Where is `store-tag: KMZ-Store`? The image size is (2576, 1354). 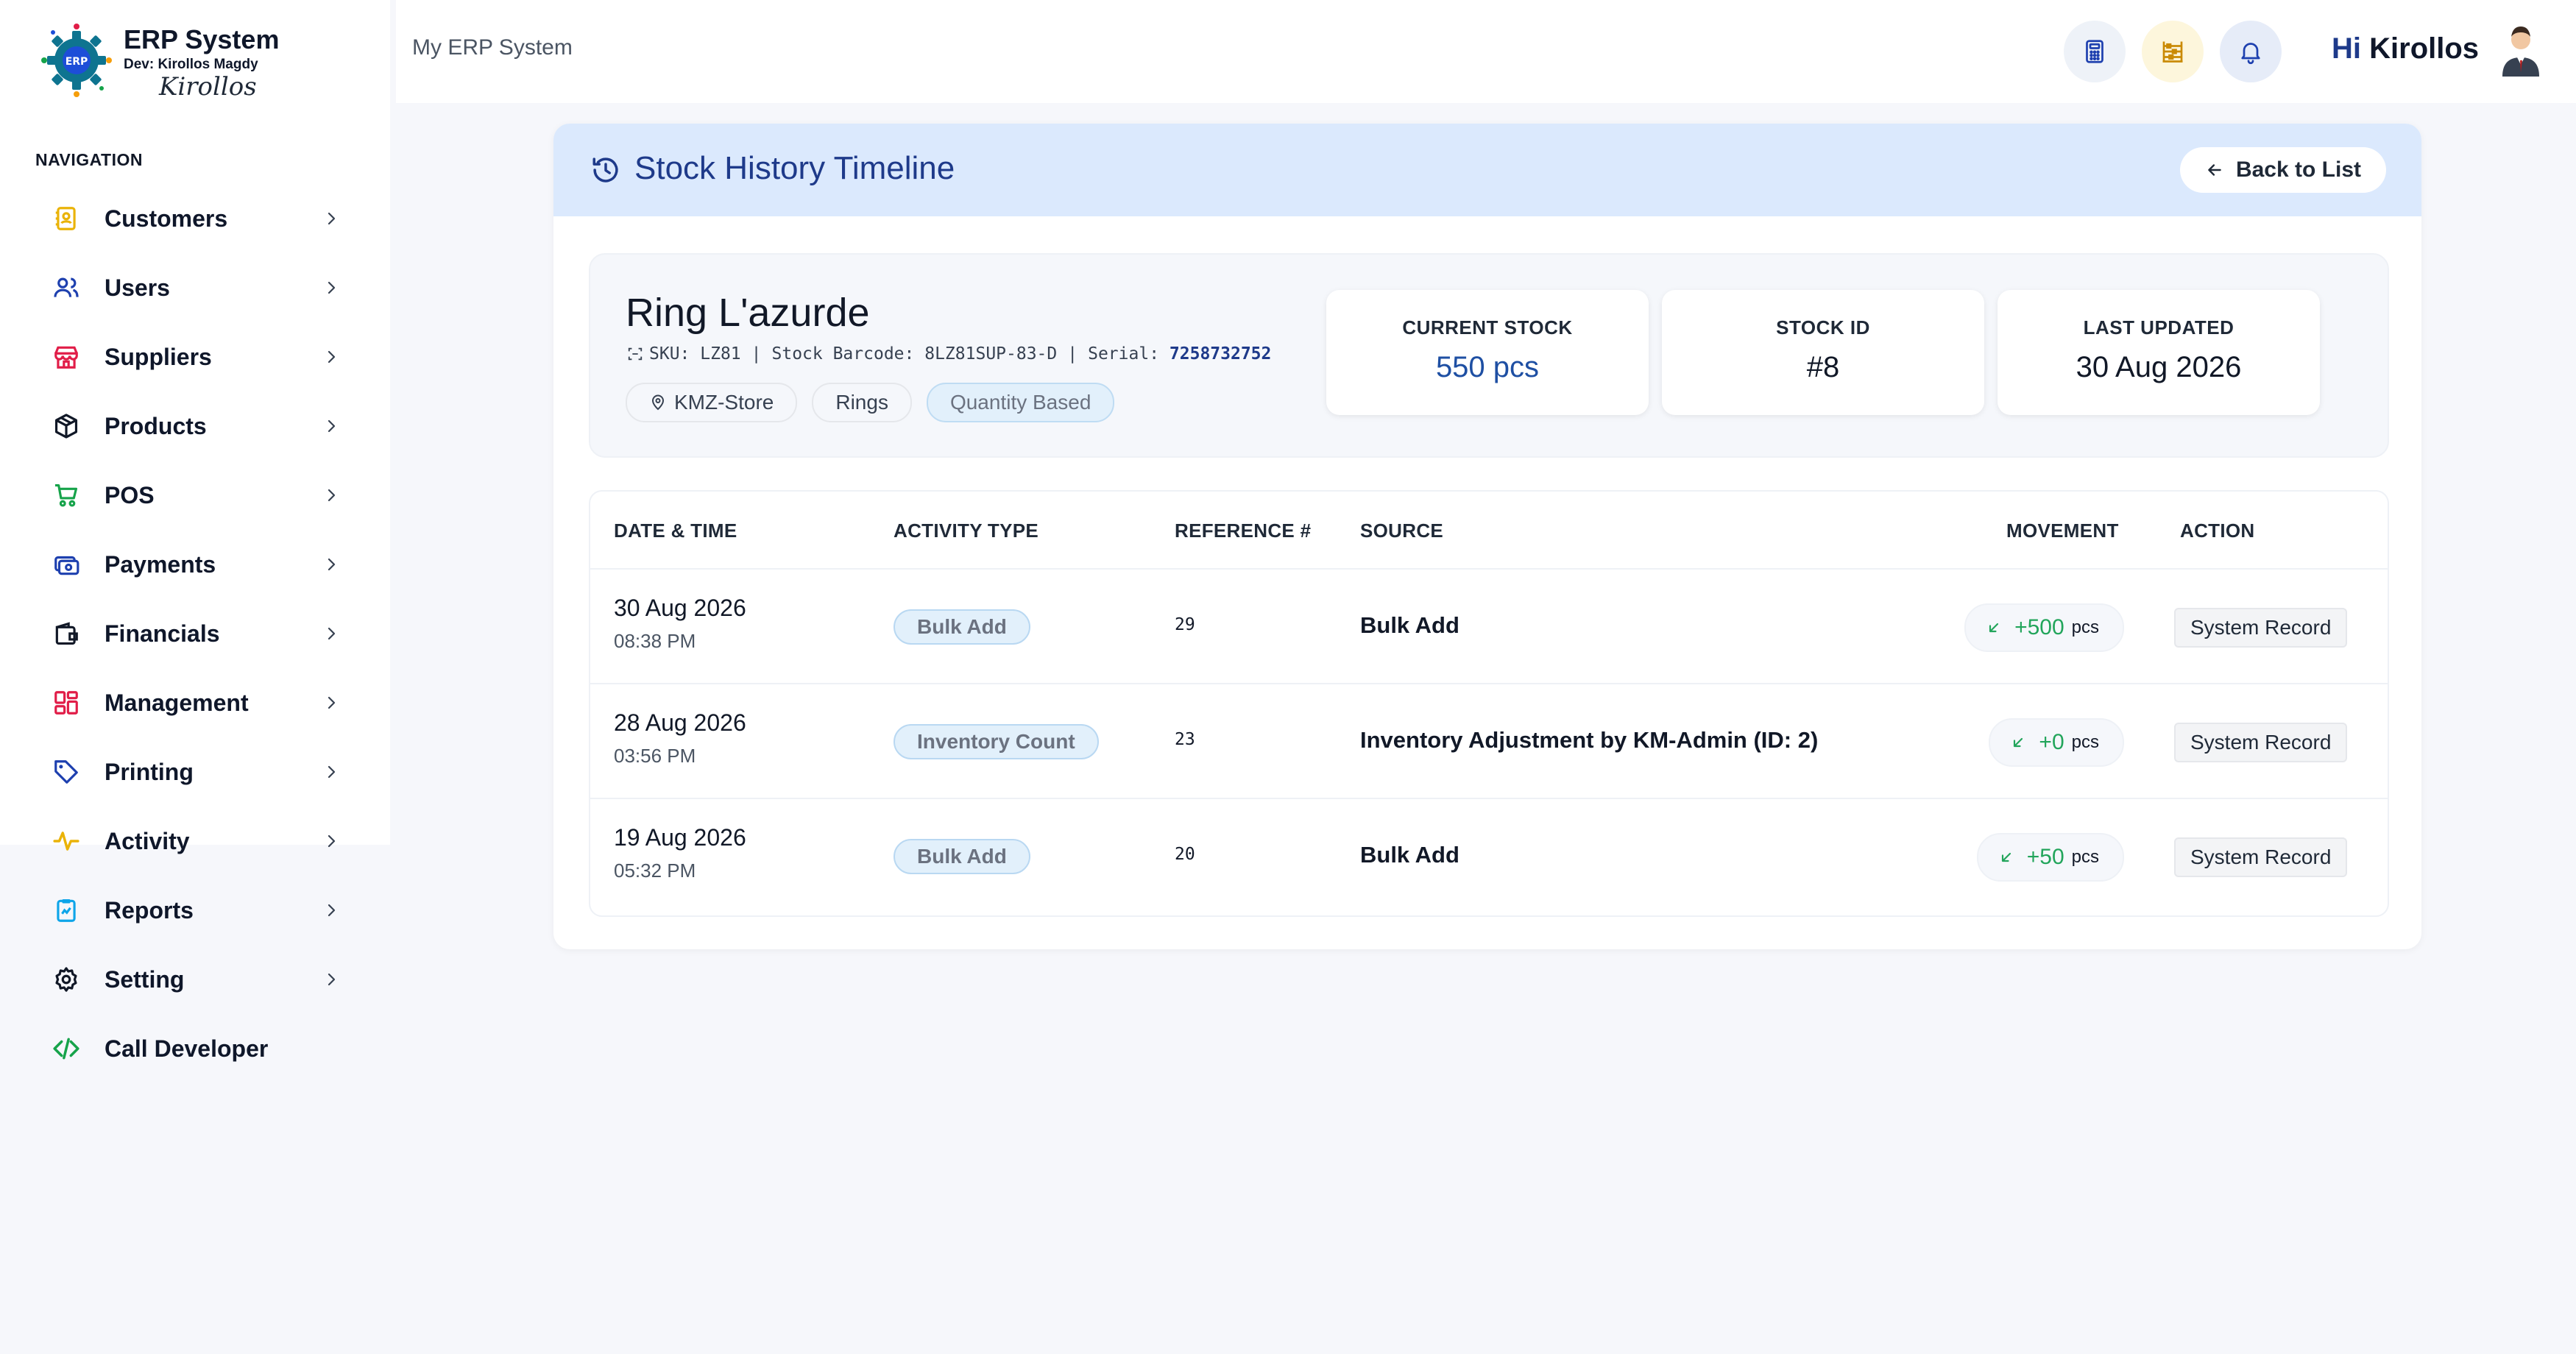 store-tag: KMZ-Store is located at coordinates (712, 403).